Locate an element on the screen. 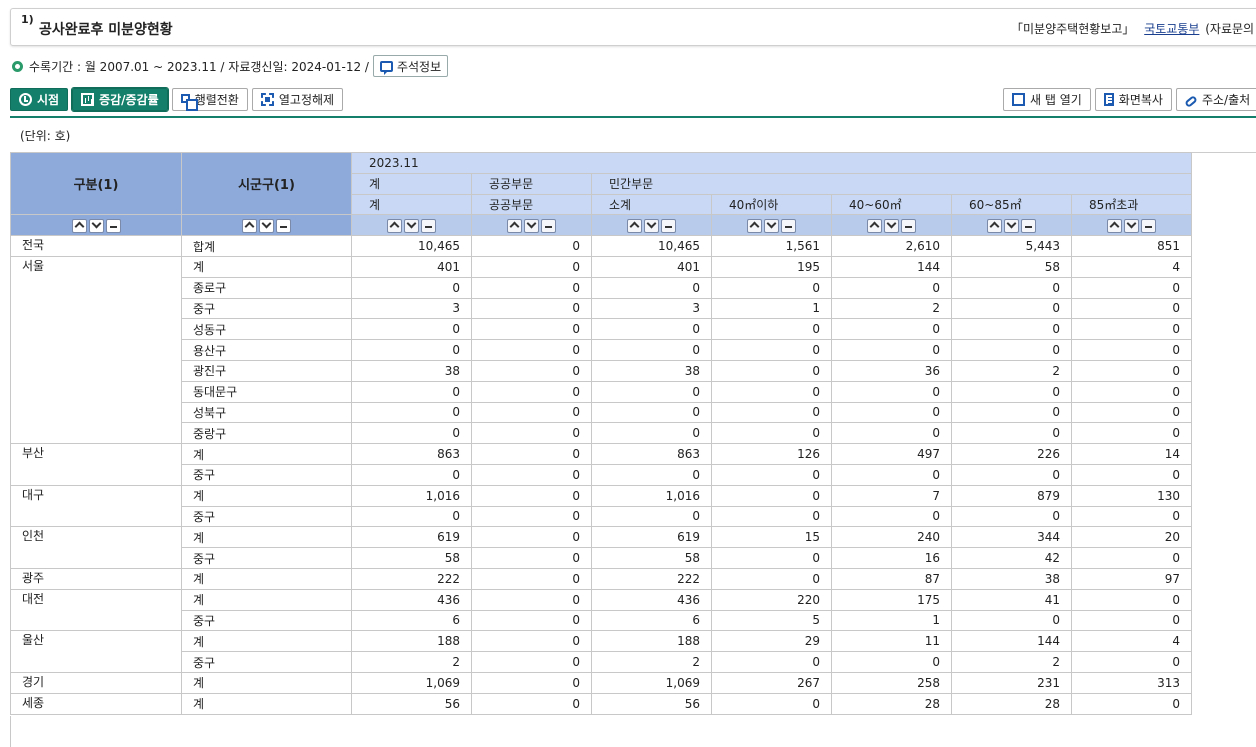 This screenshot has width=1256, height=747. value-cell: 5,443 is located at coordinates (1011, 246).